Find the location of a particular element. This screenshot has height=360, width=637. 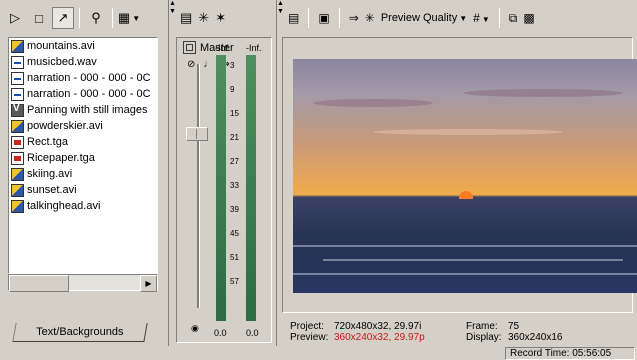

mixer-toolbar: ▤ ✳ ✶ is located at coordinates (225, 18).